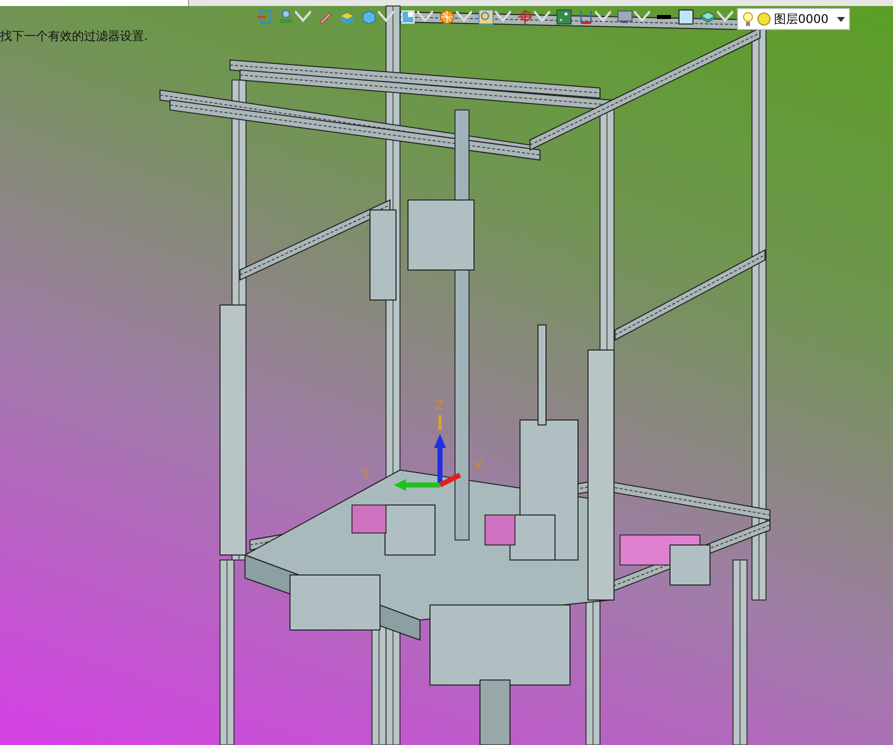 The image size is (893, 745). I want to click on axis-label: Z, so click(439, 406).